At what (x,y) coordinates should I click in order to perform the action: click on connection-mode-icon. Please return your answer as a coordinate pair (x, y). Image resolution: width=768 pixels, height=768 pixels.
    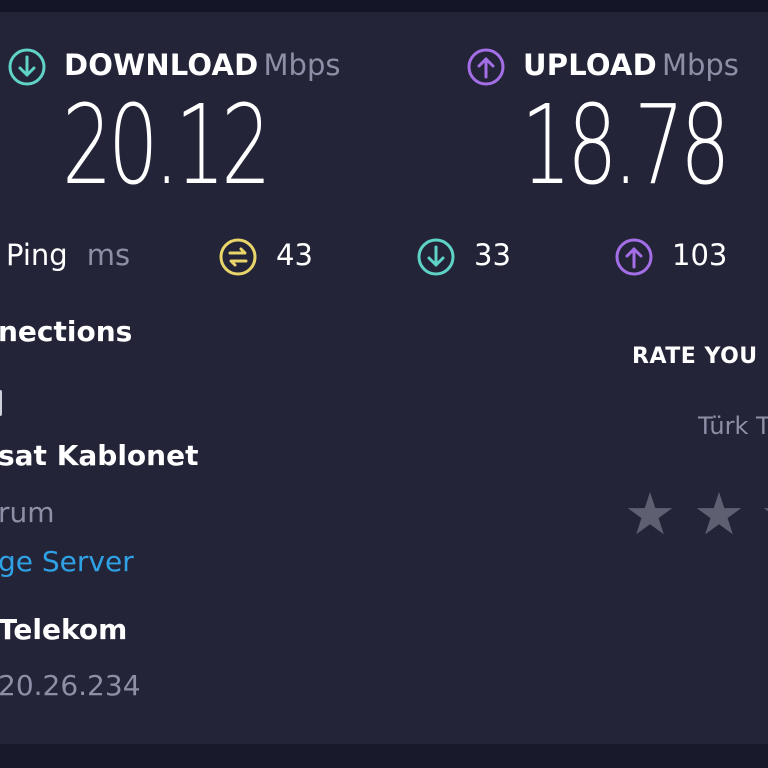
    Looking at the image, I should click on (1, 403).